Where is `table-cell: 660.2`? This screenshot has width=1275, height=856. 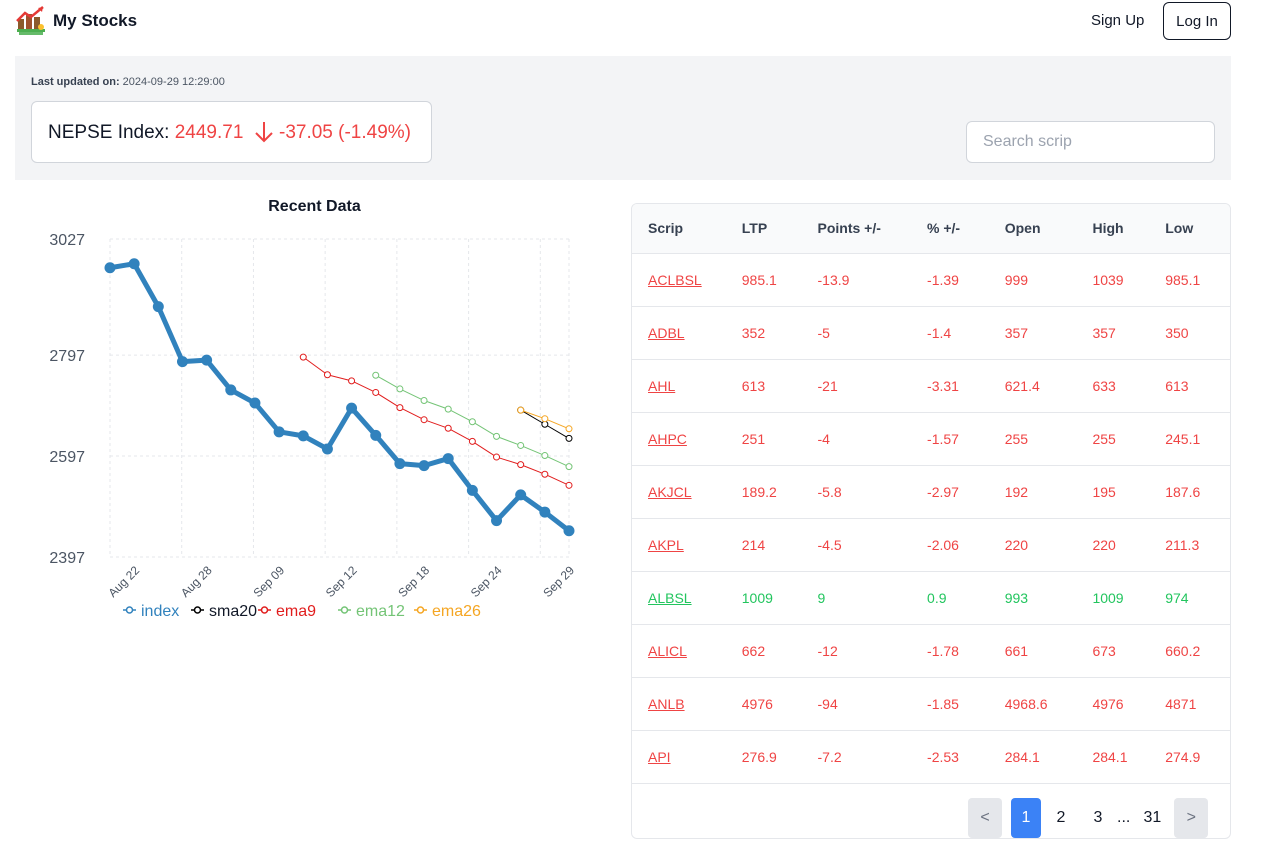
table-cell: 660.2 is located at coordinates (1183, 650).